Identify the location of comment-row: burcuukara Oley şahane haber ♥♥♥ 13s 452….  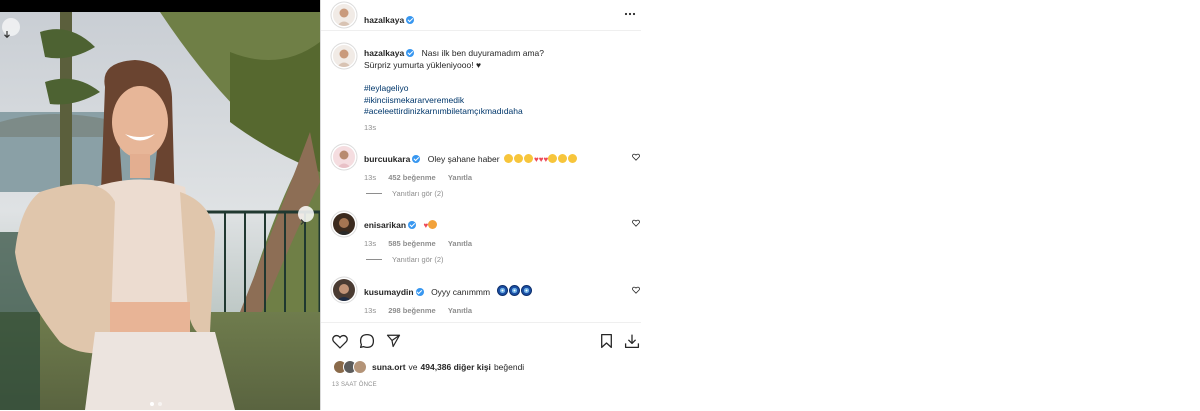
(471, 165).